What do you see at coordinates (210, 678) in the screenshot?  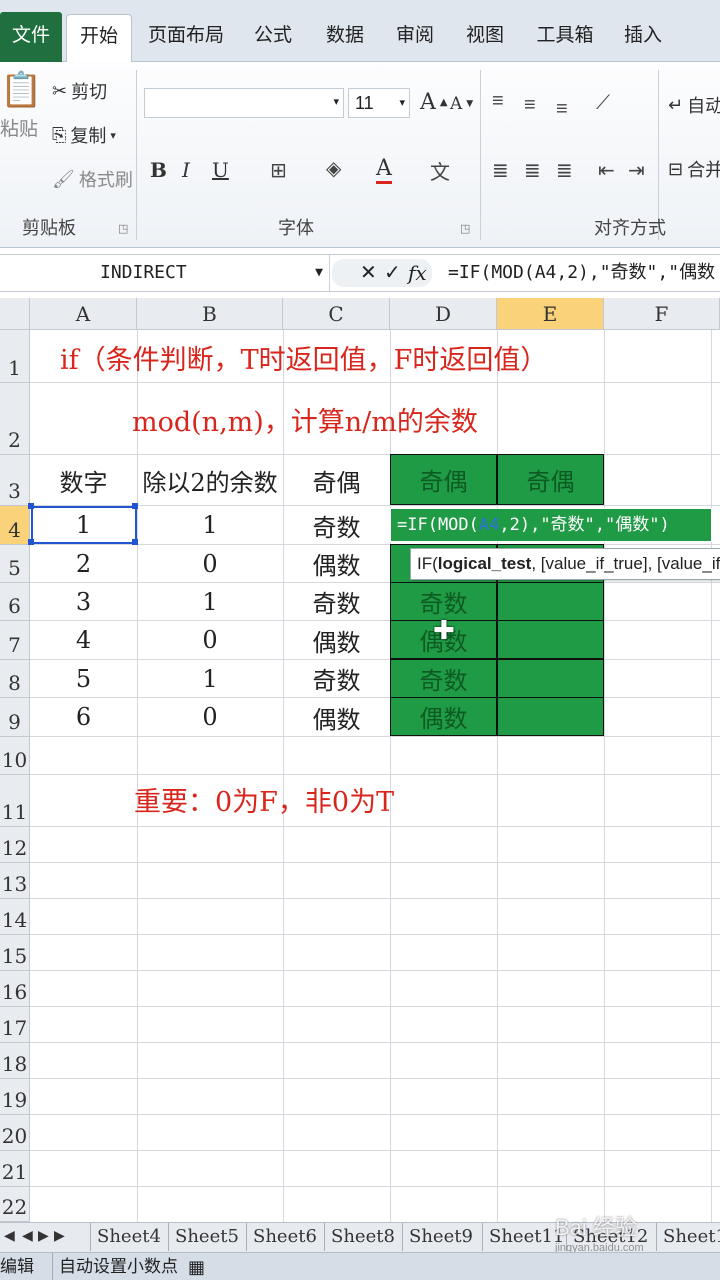 I see `cell-b8: 1` at bounding box center [210, 678].